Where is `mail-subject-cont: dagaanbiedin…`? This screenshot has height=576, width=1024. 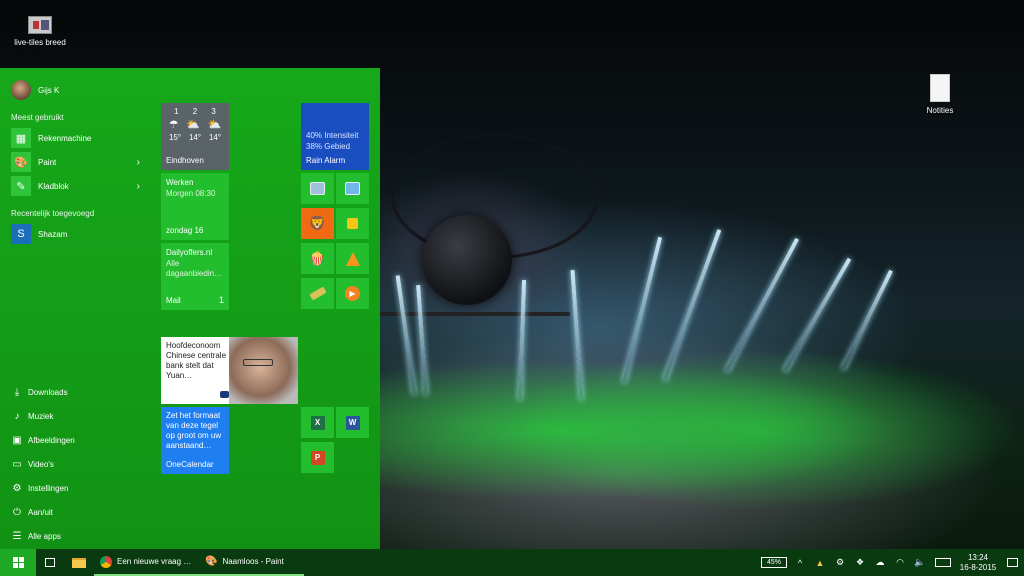 mail-subject-cont: dagaanbiedin… is located at coordinates (194, 273).